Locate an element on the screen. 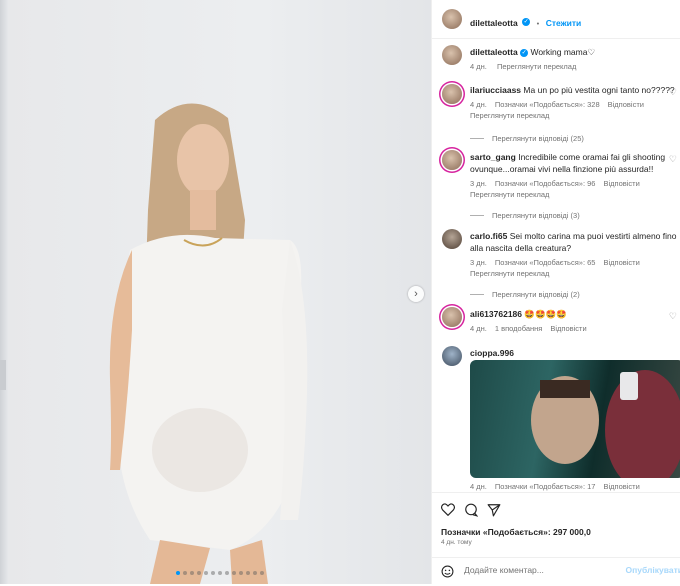  comment-gif-image is located at coordinates (575, 419).